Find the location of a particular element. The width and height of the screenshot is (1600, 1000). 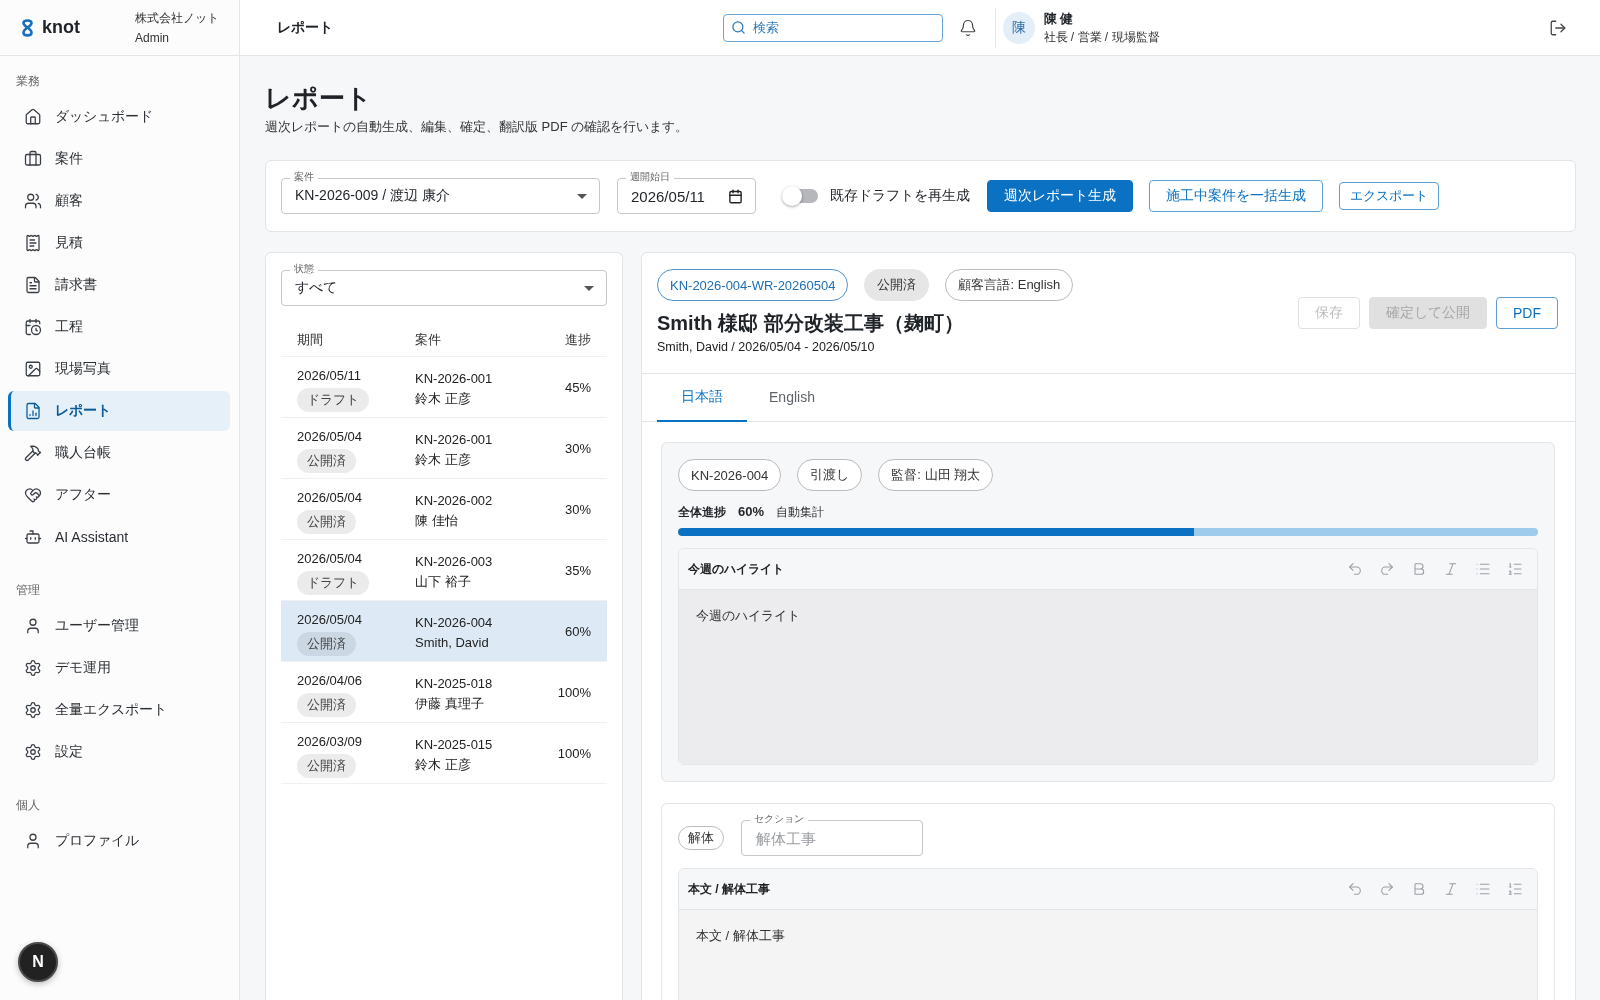

nav-item: AI Assistant is located at coordinates (119, 537).